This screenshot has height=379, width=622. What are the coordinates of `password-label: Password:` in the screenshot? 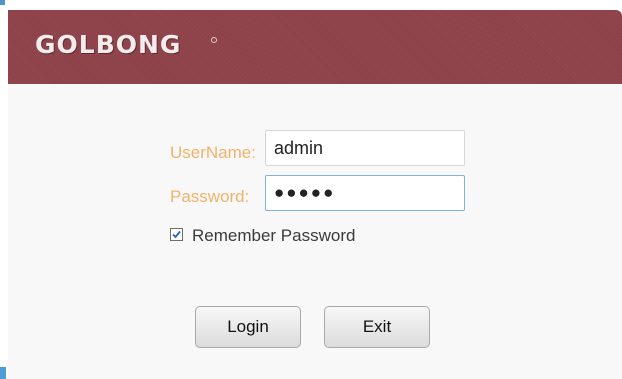 It's located at (210, 196).